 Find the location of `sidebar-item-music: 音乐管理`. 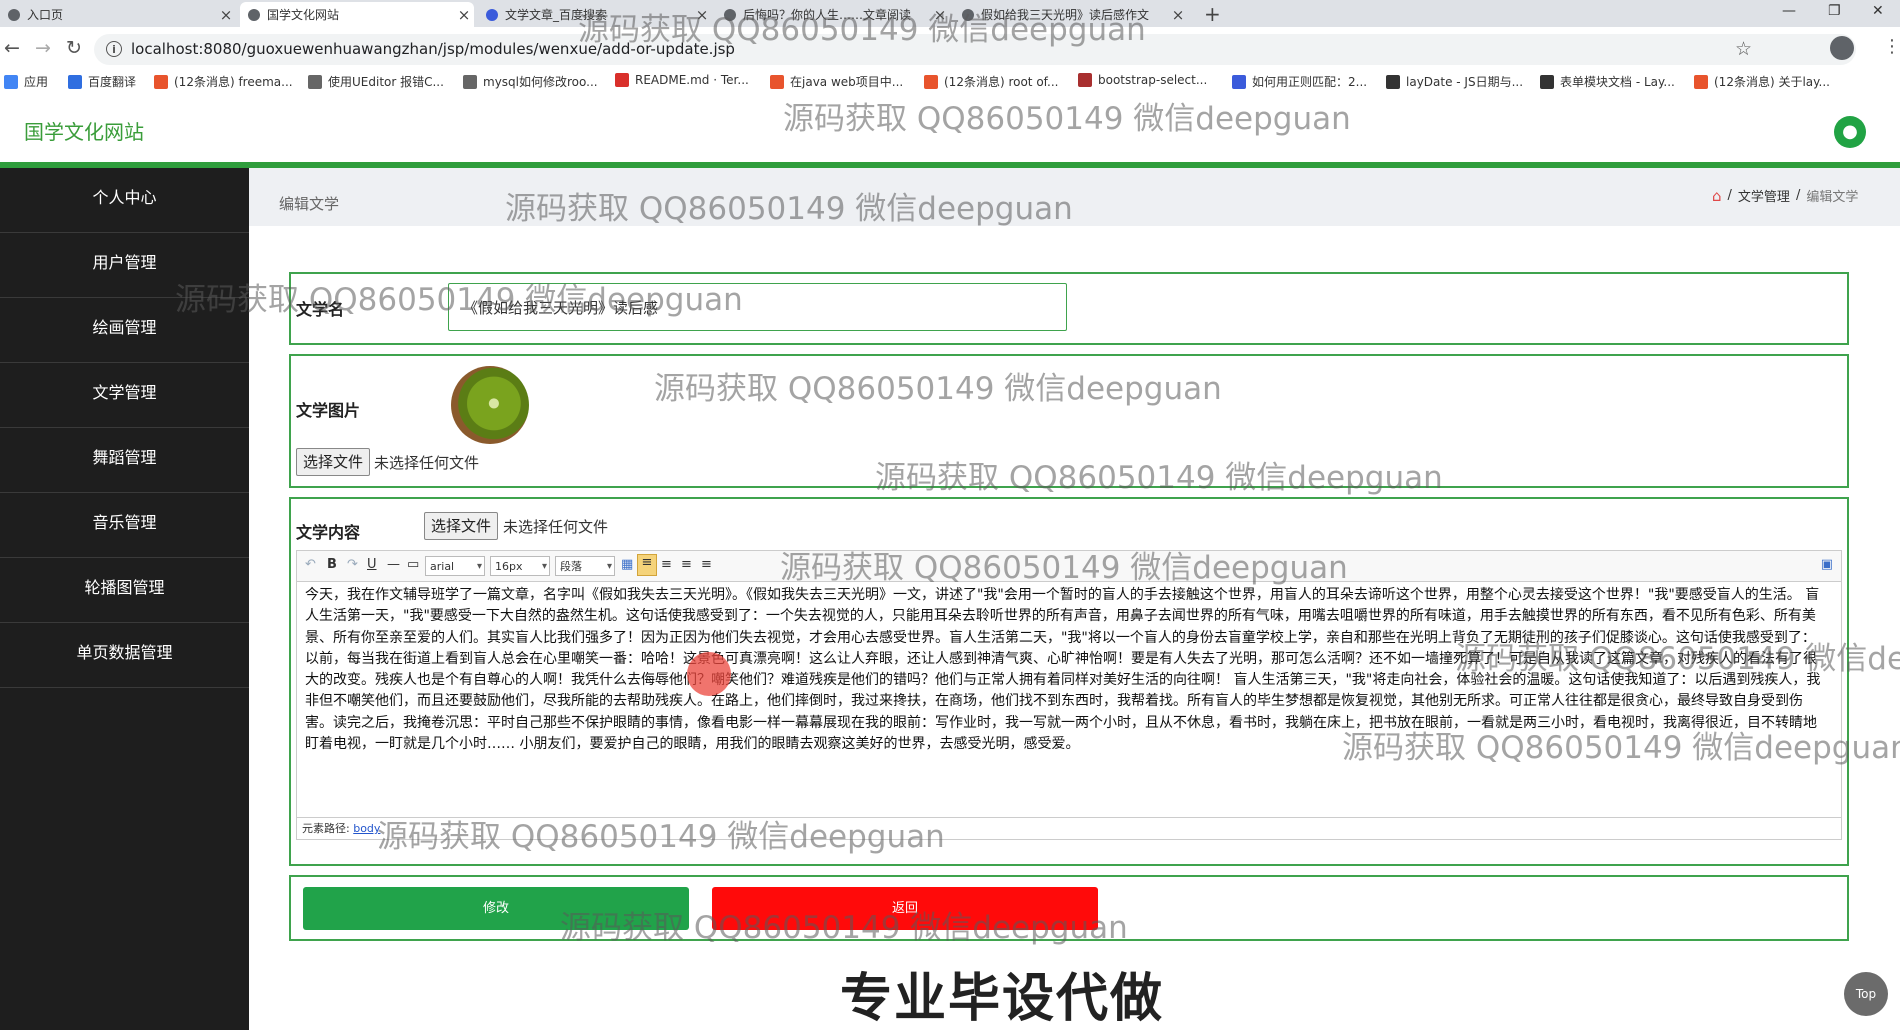

sidebar-item-music: 音乐管理 is located at coordinates (124, 525).